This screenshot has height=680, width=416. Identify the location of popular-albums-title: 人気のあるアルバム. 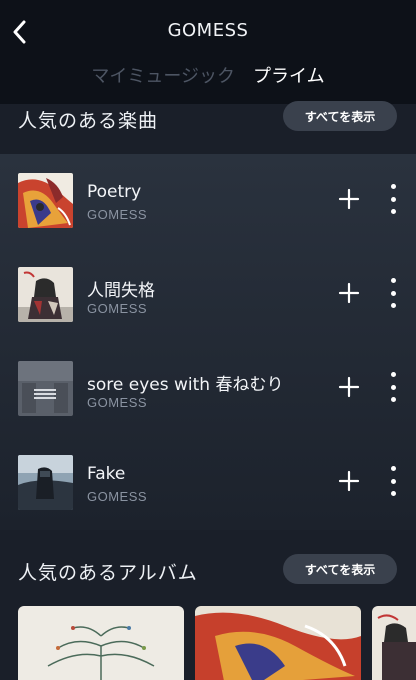
(108, 573).